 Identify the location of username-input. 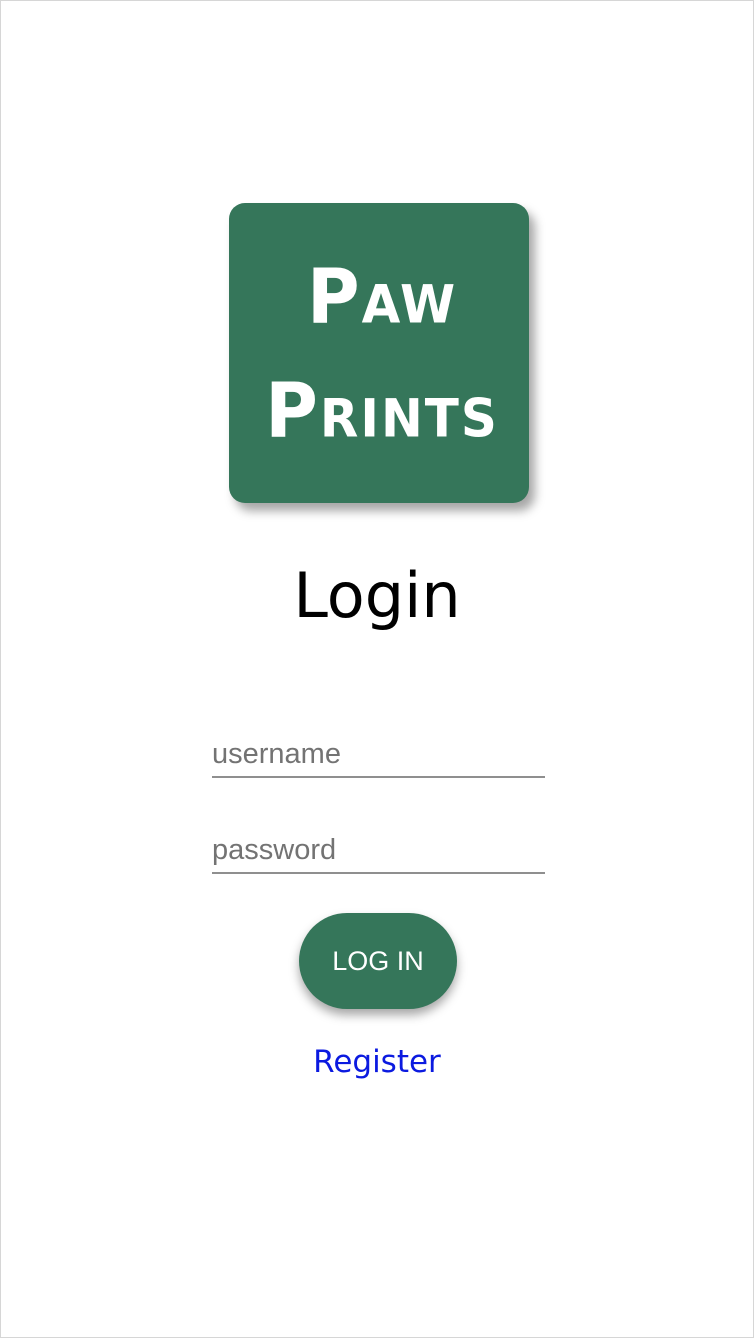
(378, 754).